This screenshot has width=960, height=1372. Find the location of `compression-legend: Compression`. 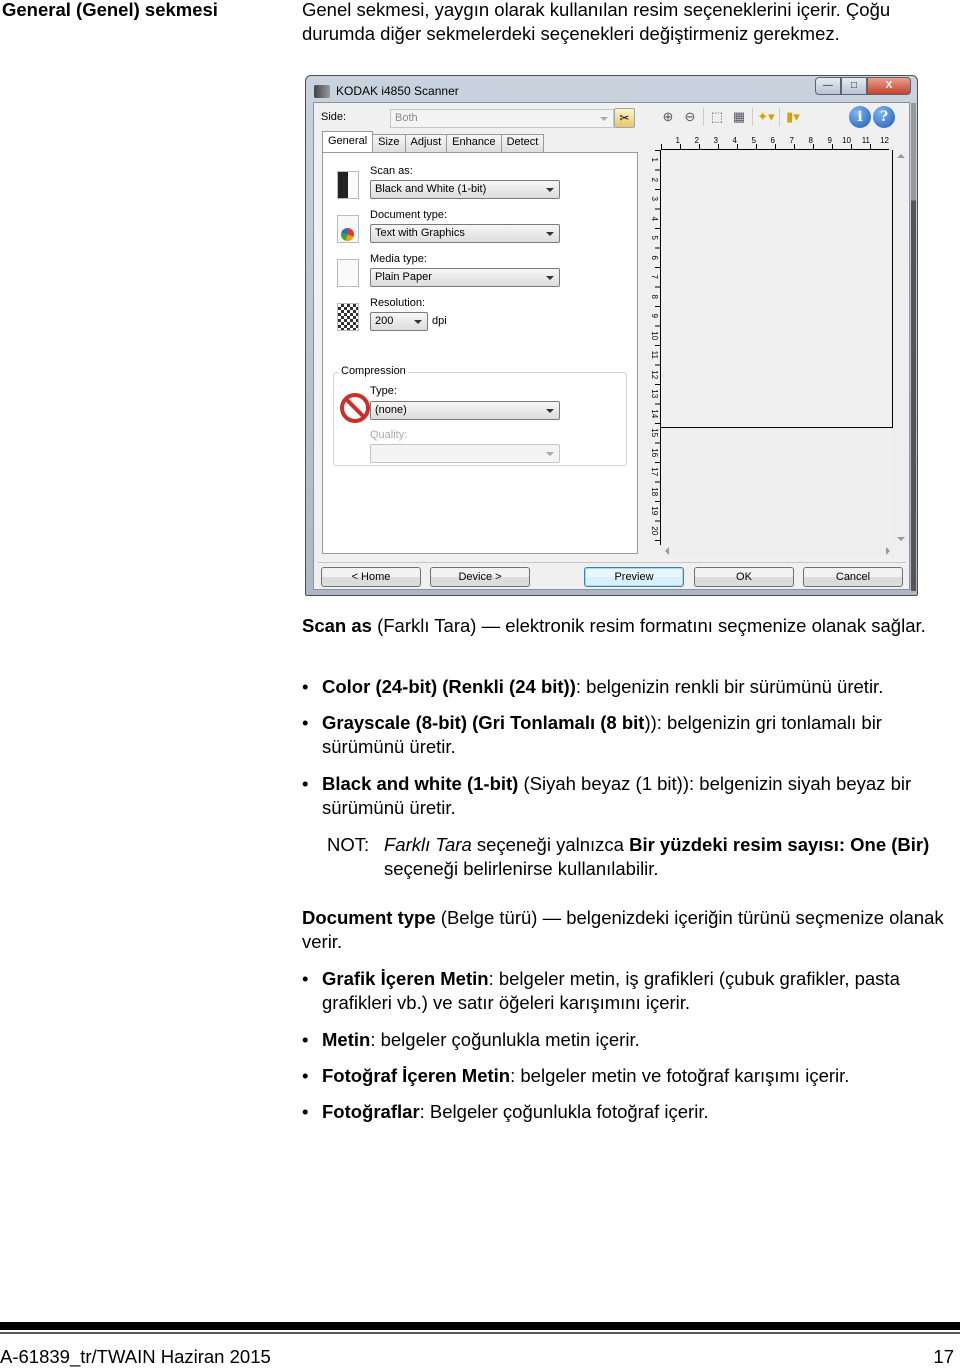

compression-legend: Compression is located at coordinates (373, 371).